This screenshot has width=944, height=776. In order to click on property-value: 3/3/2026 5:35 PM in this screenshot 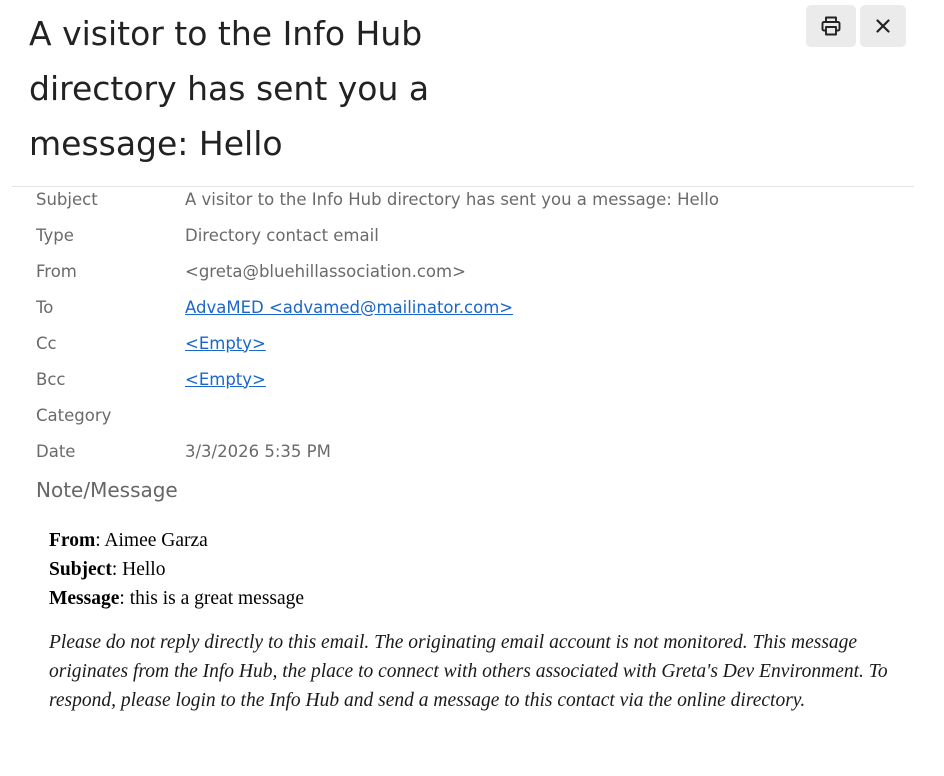, I will do `click(258, 451)`.